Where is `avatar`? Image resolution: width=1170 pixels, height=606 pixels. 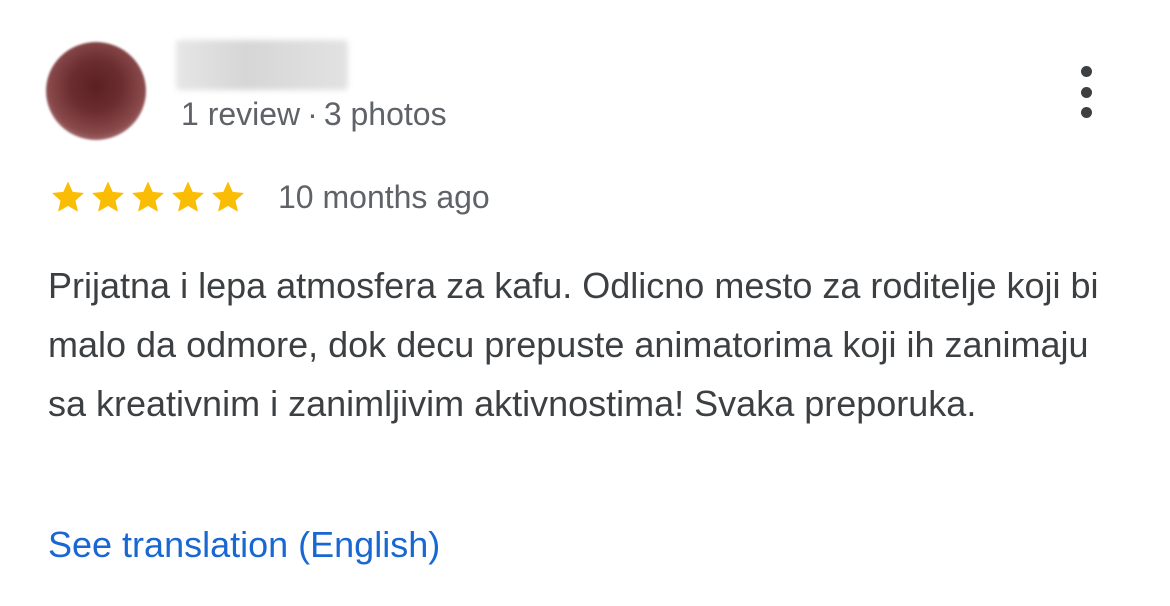 avatar is located at coordinates (96, 91).